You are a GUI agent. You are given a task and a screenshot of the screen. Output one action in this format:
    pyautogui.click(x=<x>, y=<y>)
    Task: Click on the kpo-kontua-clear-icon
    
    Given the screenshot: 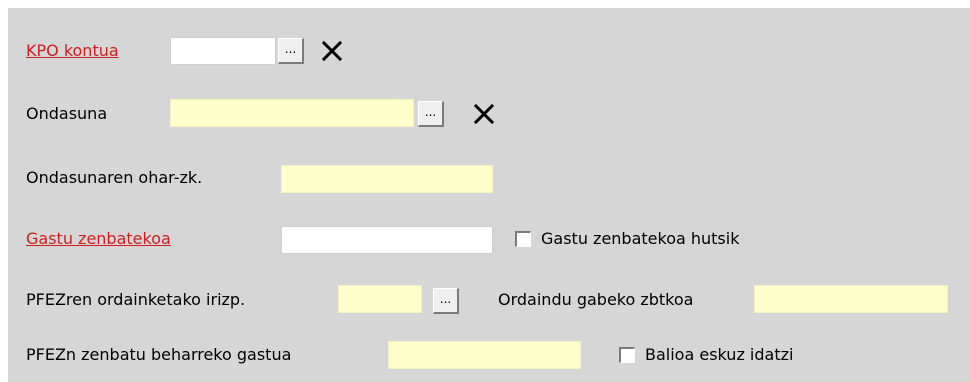 What is the action you would take?
    pyautogui.click(x=332, y=51)
    